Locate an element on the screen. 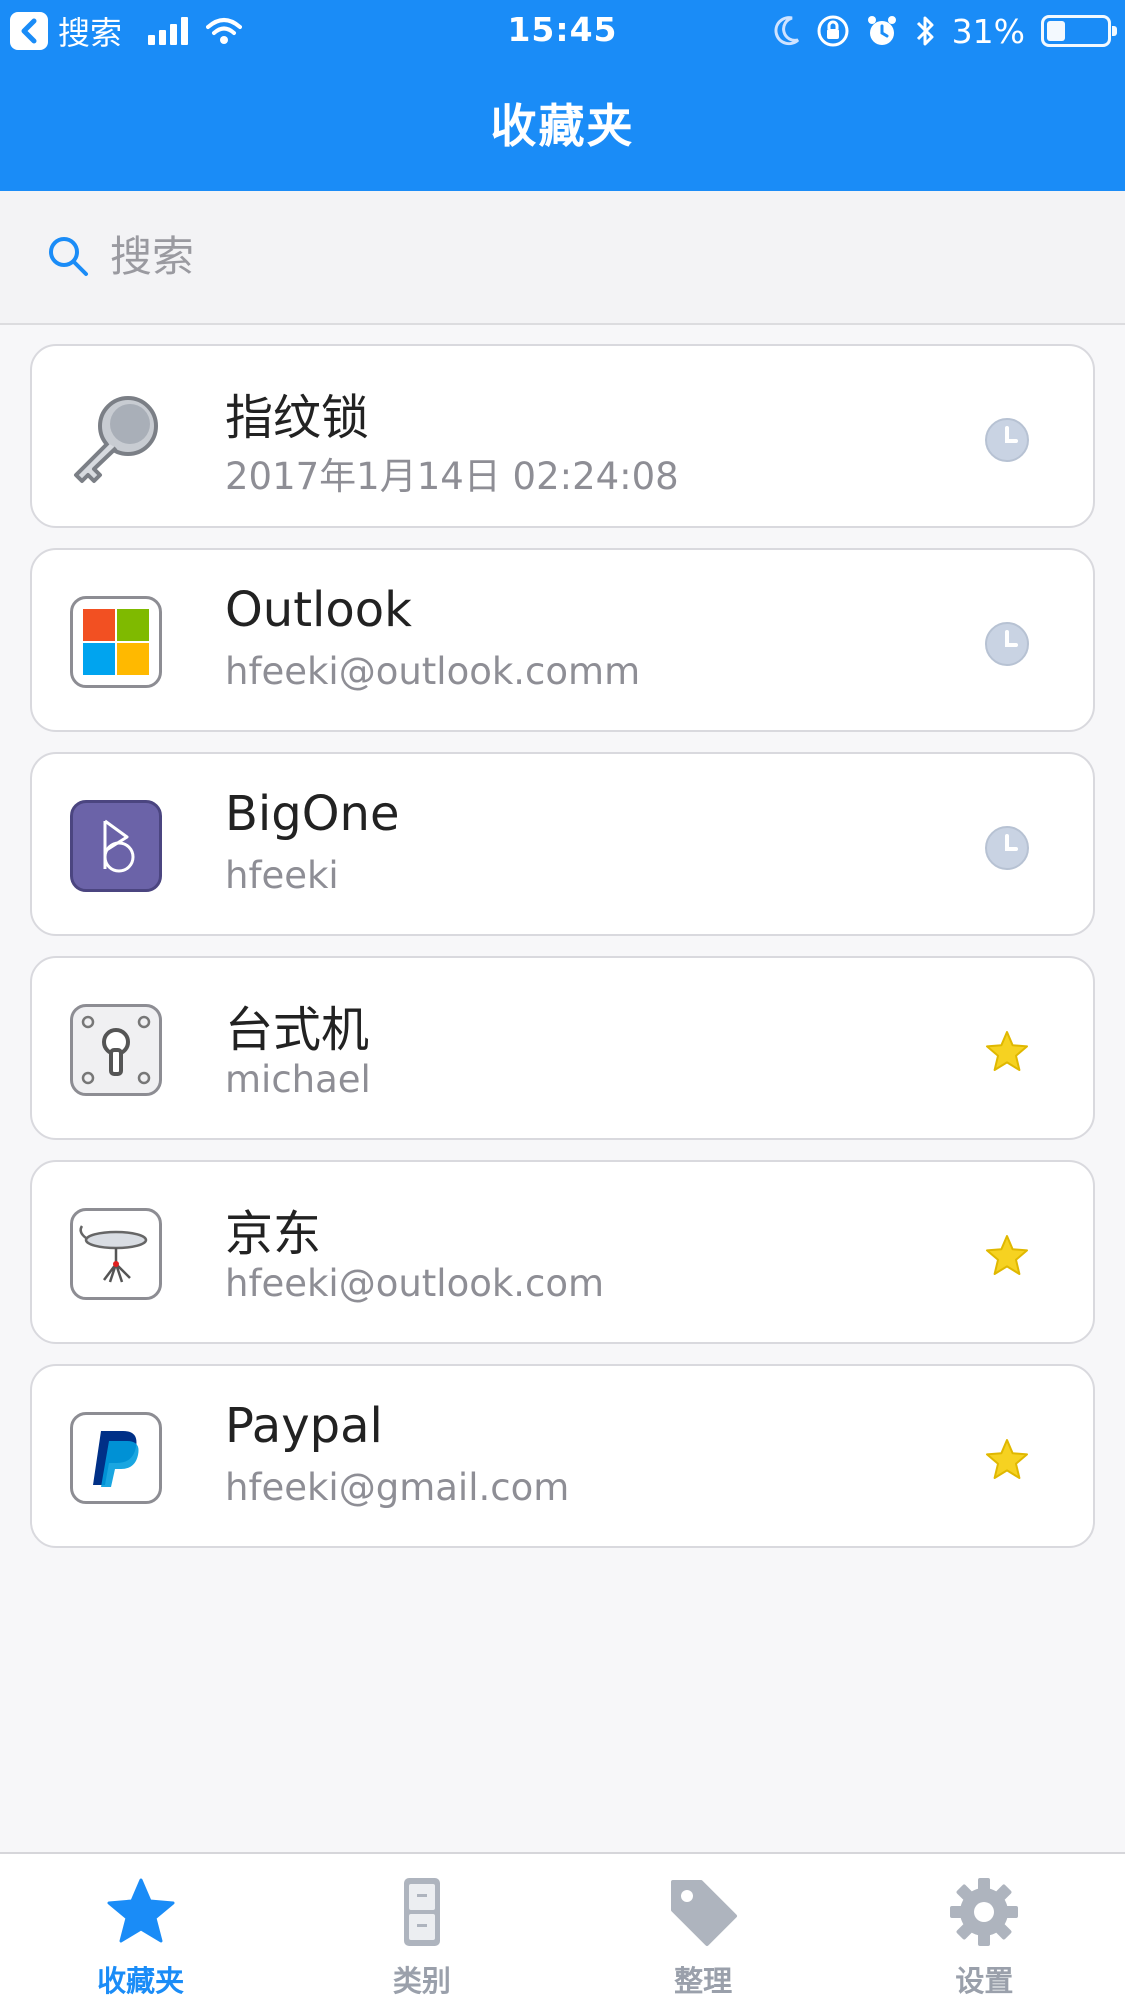 The width and height of the screenshot is (1125, 2001). bigone-logo-icon is located at coordinates (116, 846).